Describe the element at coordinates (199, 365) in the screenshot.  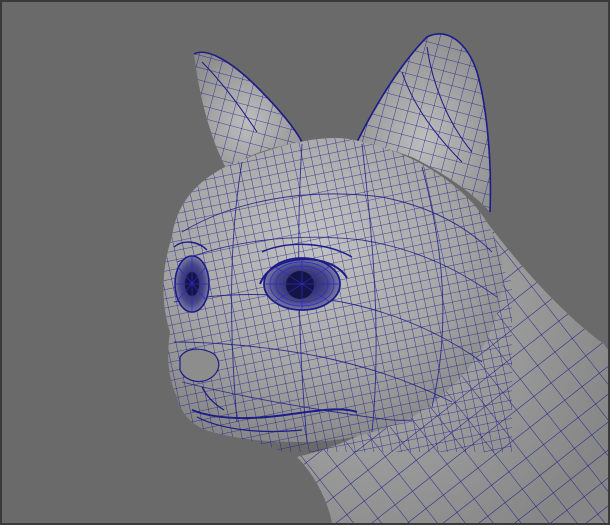
I see `nose` at that location.